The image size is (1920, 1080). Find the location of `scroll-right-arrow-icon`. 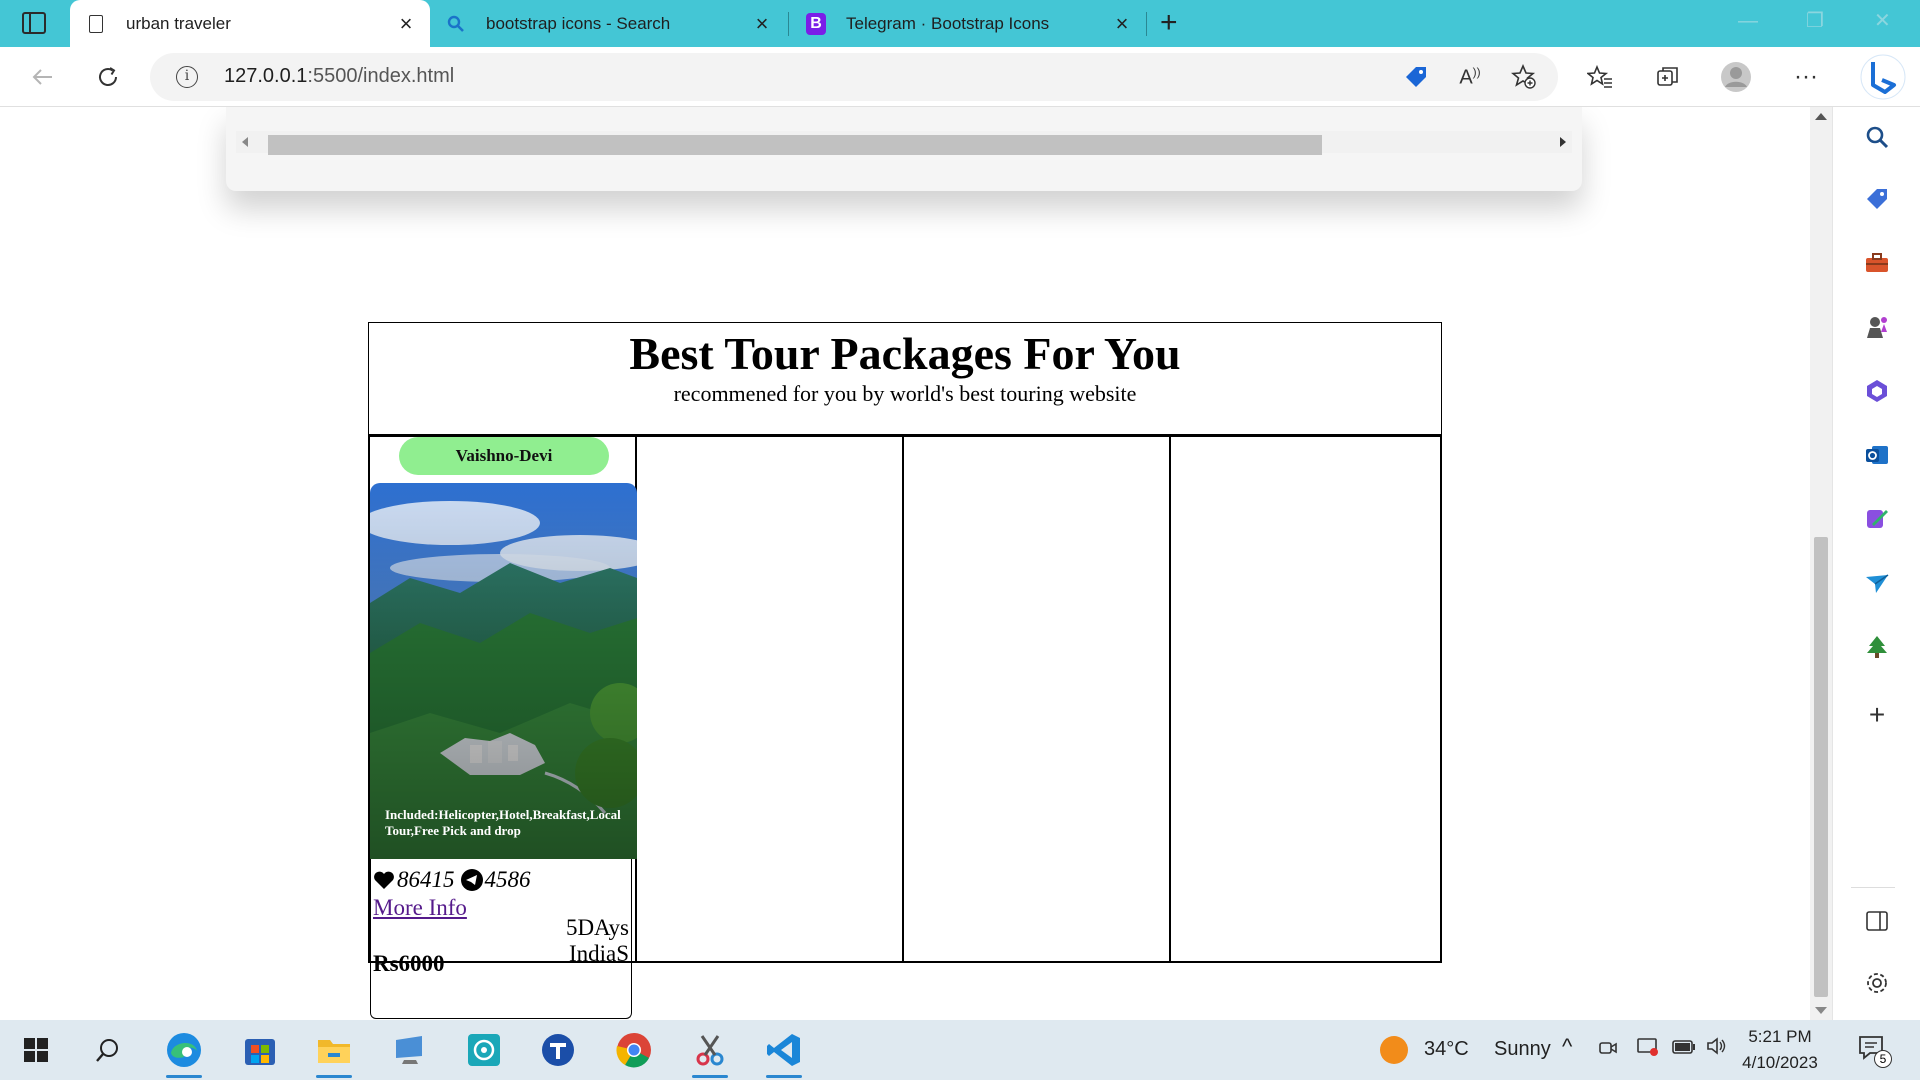

scroll-right-arrow-icon is located at coordinates (1563, 142).